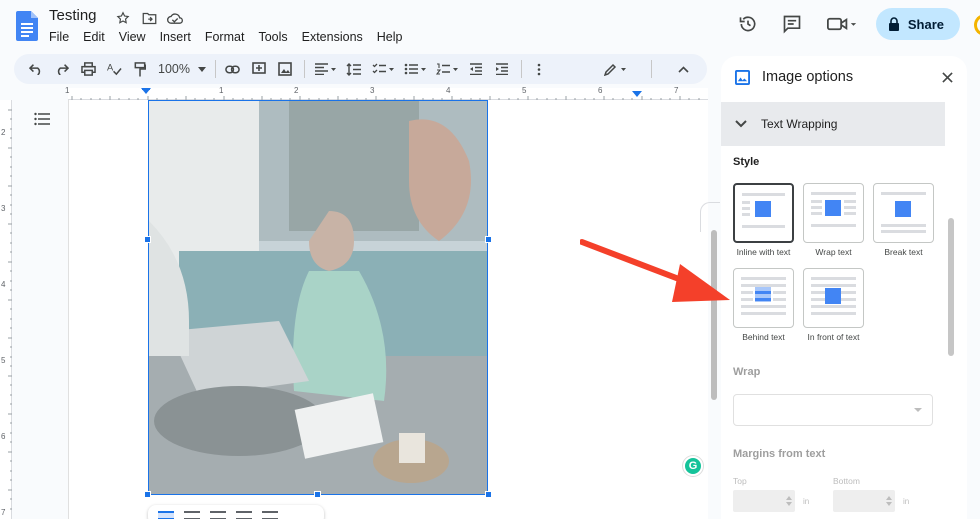 This screenshot has height=519, width=980. I want to click on ruler-number: 6, so click(600, 90).